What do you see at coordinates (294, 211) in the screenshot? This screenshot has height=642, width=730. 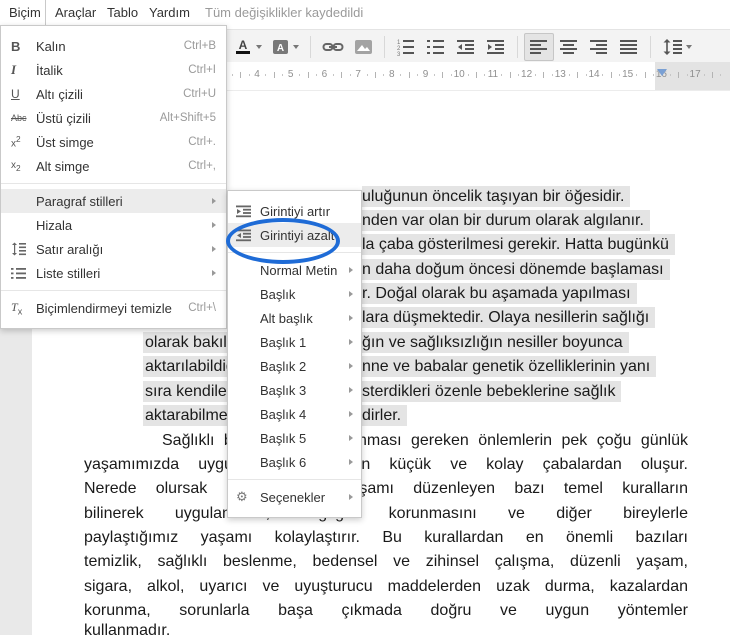 I see `menu-item-girintiyi-artir: Girintiyi artır` at bounding box center [294, 211].